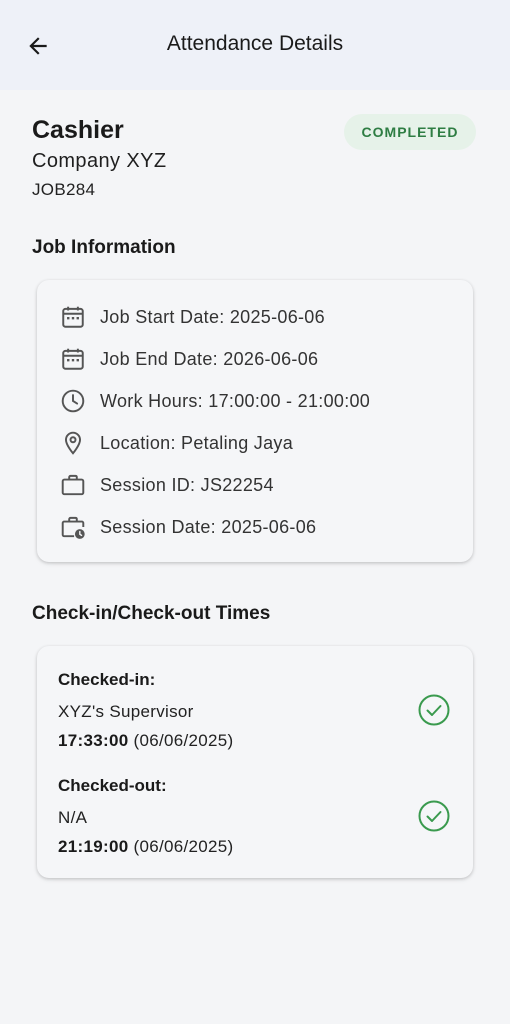  I want to click on page-title: Attendance Details, so click(255, 43).